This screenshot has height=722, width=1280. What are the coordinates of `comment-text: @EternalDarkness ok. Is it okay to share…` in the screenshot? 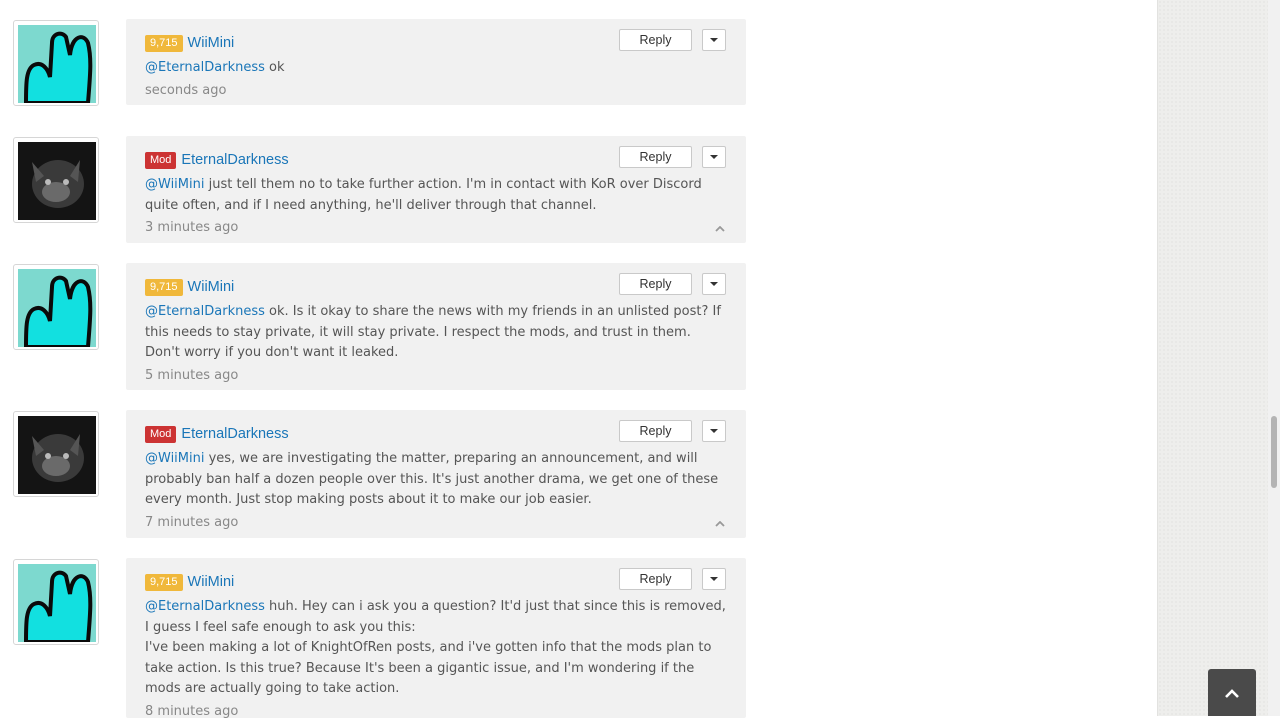 It's located at (433, 332).